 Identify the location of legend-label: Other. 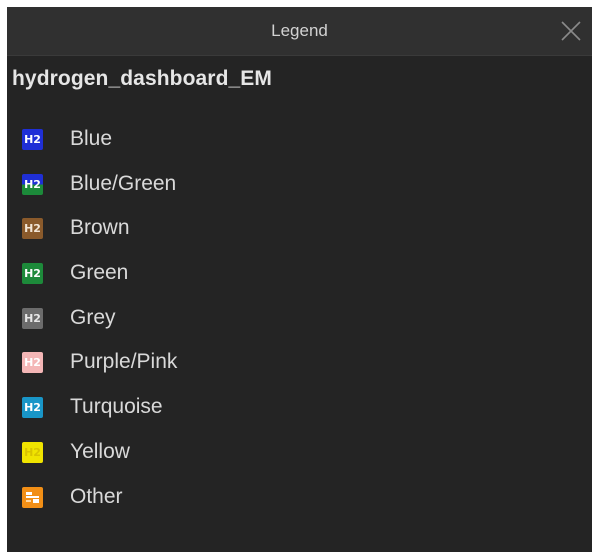
(96, 496).